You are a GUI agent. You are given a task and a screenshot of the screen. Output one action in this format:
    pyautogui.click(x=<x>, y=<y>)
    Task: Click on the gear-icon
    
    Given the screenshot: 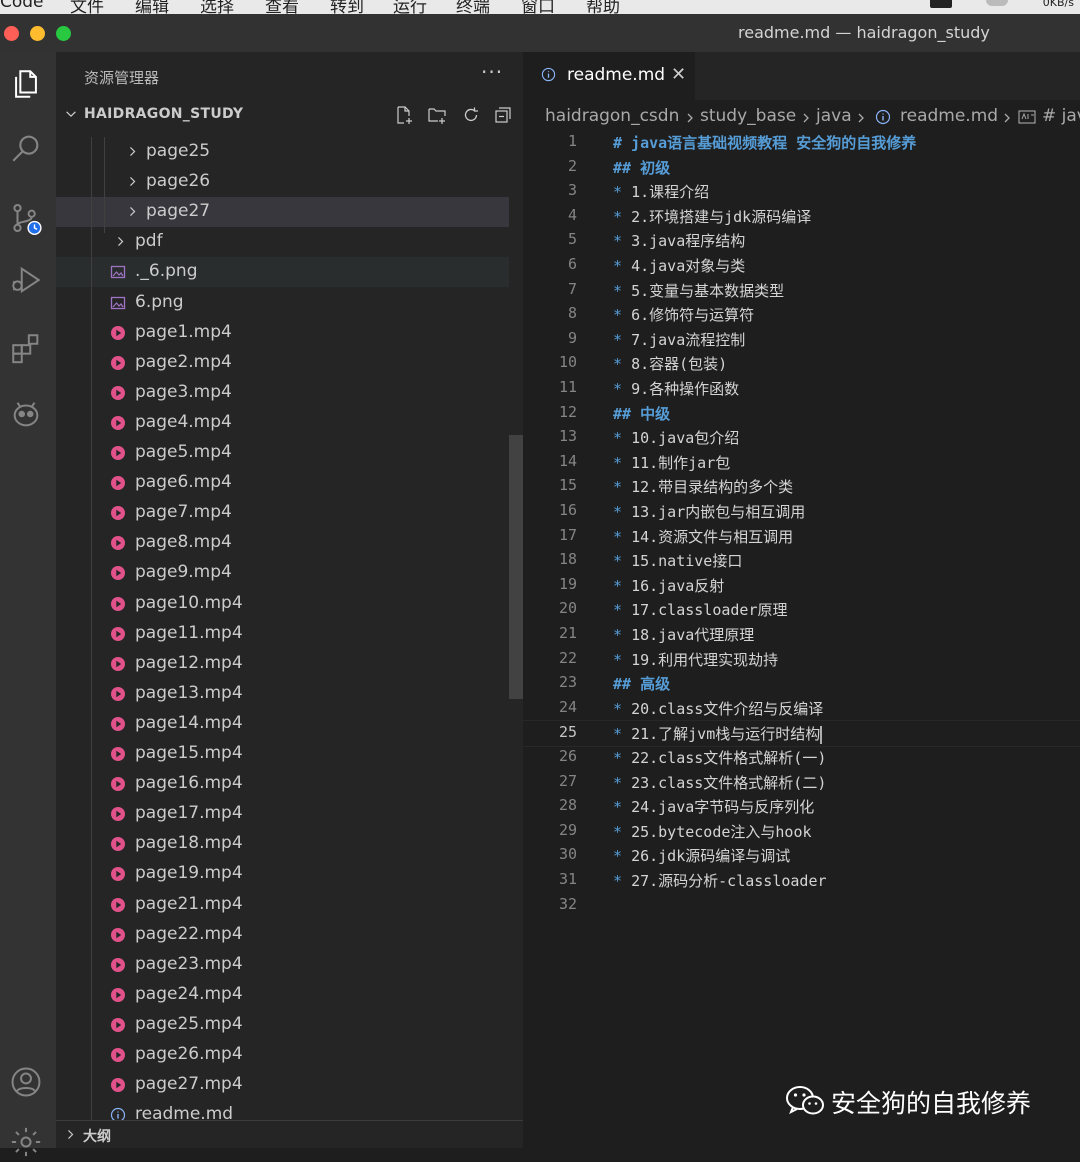 What is the action you would take?
    pyautogui.click(x=26, y=1142)
    